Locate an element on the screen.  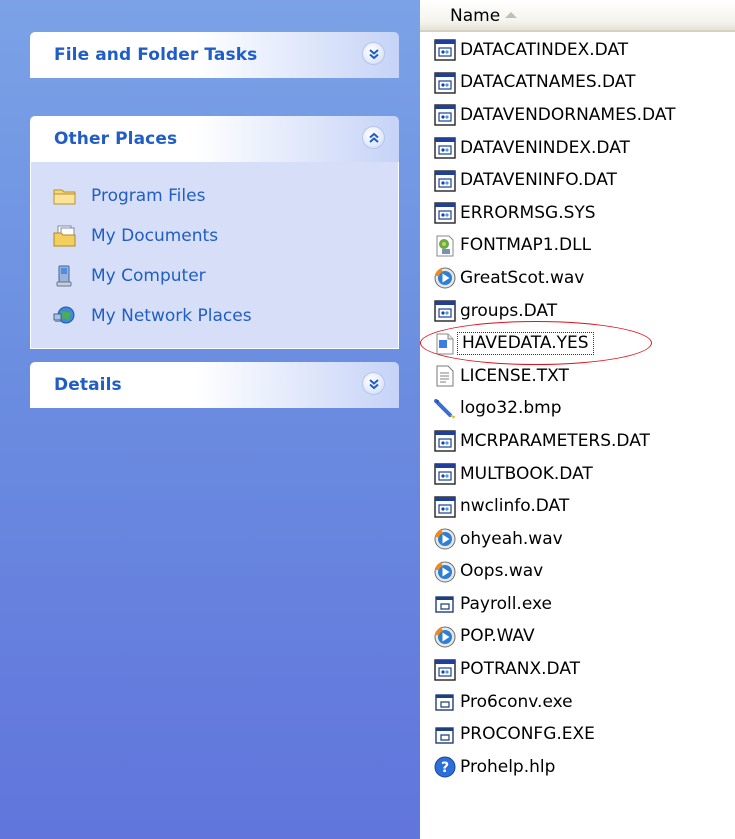
file-row: LICENSE.TXT is located at coordinates (577, 376).